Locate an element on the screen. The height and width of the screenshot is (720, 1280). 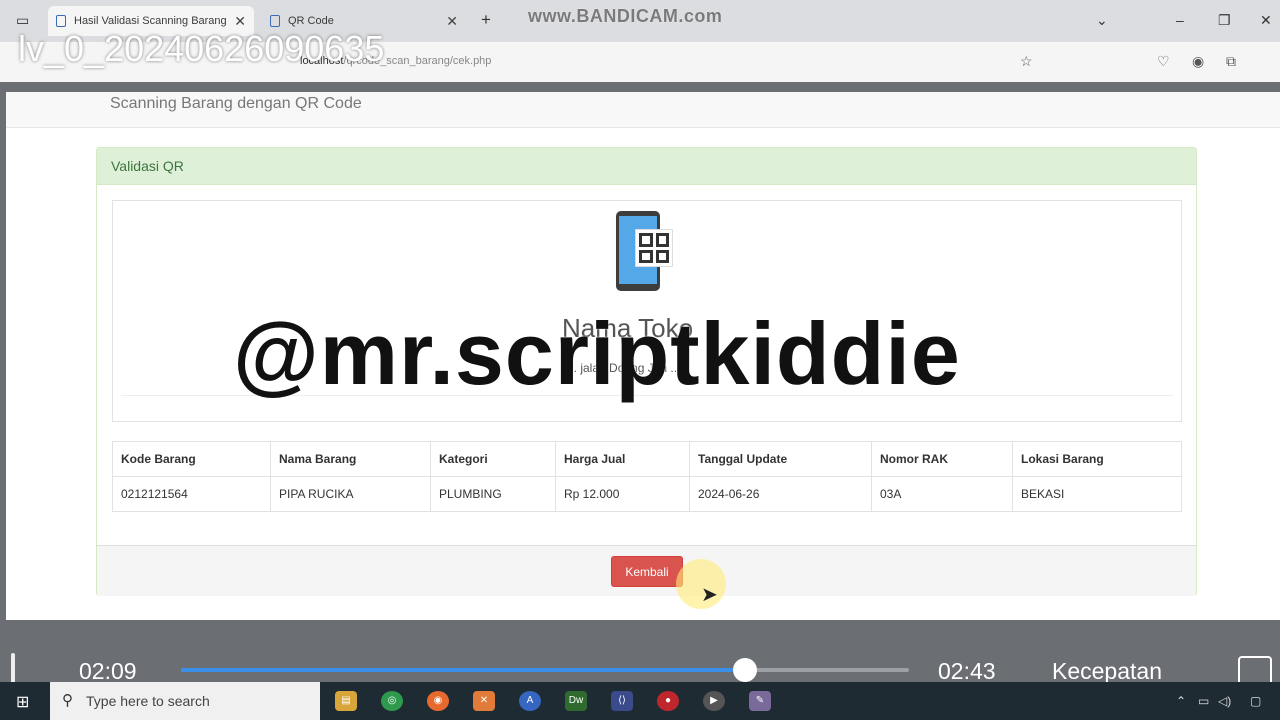
bandicam-watermark: www.BANDICAM.com is located at coordinates (625, 16).